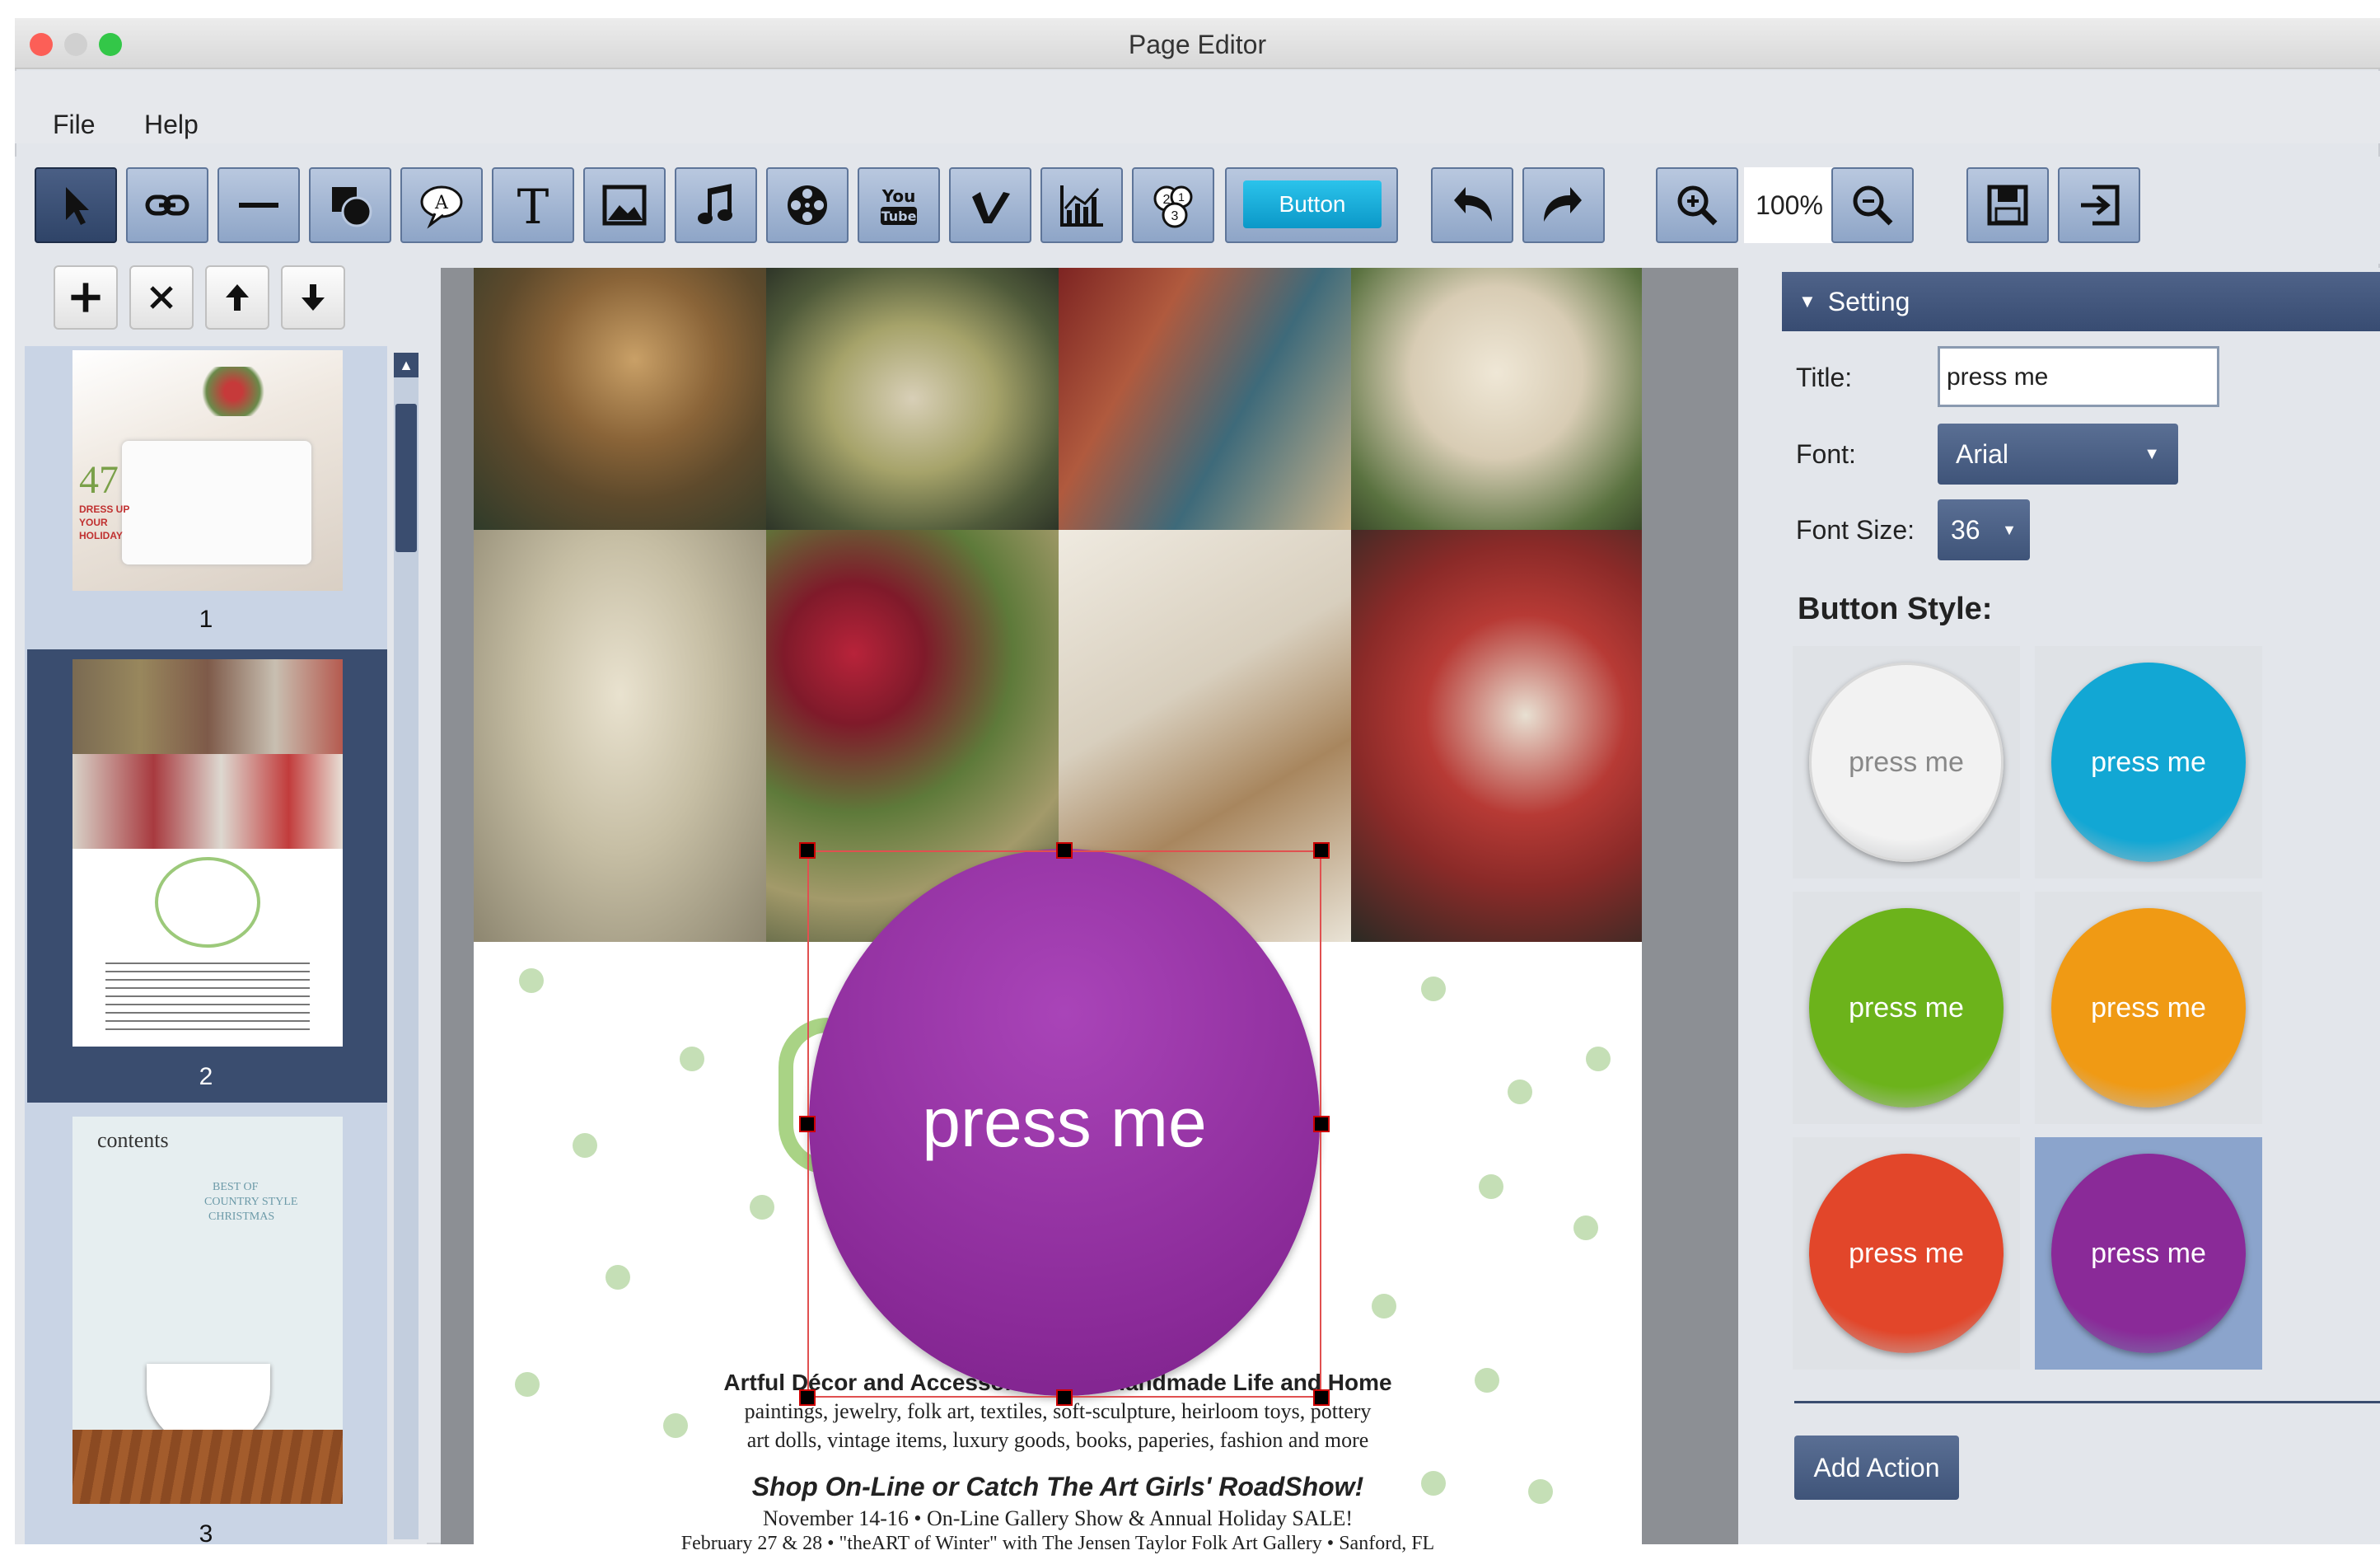 This screenshot has height=1555, width=2380. I want to click on line-tool-button, so click(258, 205).